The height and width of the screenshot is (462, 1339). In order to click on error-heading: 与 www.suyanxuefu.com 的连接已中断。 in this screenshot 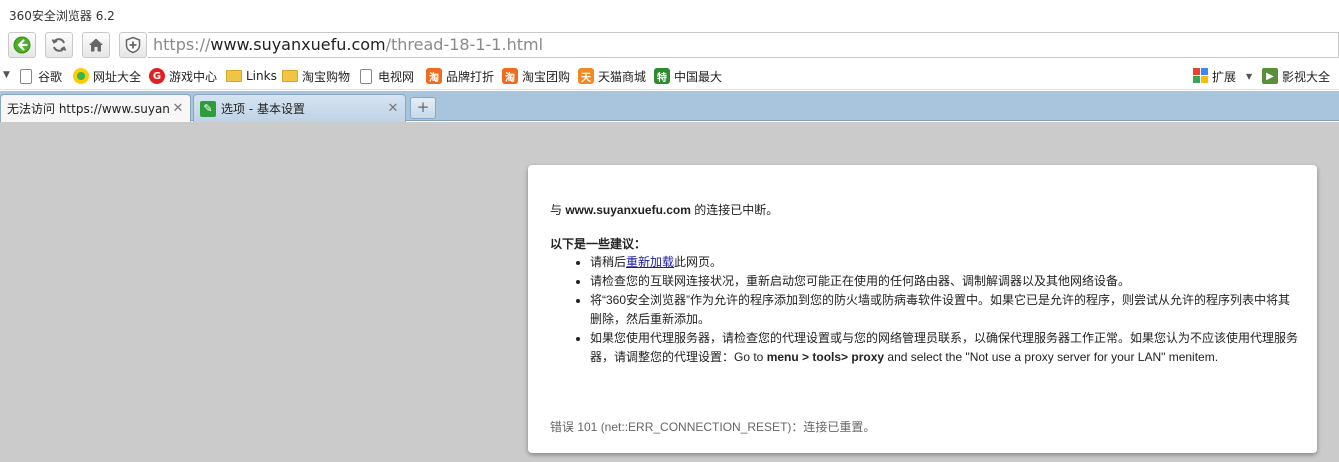, I will do `click(664, 209)`.